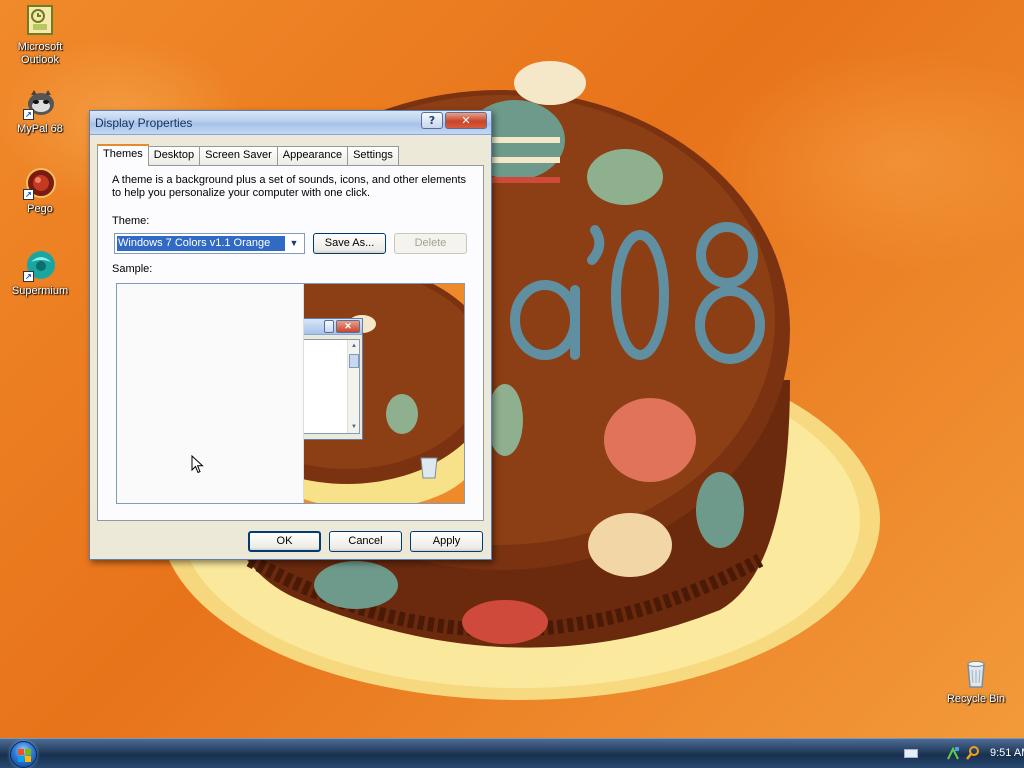 The image size is (1024, 768). I want to click on dialog-titlebar: Display Properties ? ✕, so click(290, 123).